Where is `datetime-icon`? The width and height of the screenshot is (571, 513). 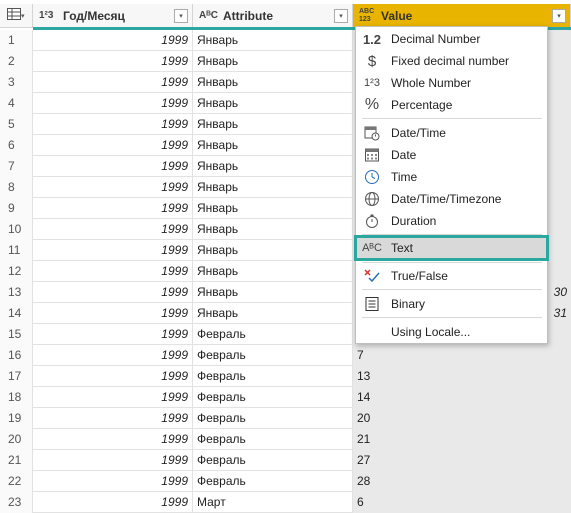
datetime-icon is located at coordinates (372, 133).